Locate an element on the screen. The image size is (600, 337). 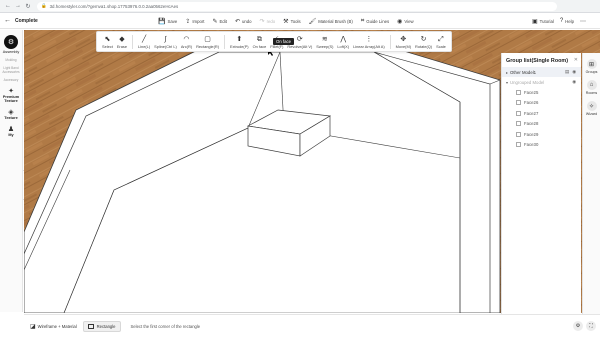
face-list-item: Face27 is located at coordinates (541, 113).